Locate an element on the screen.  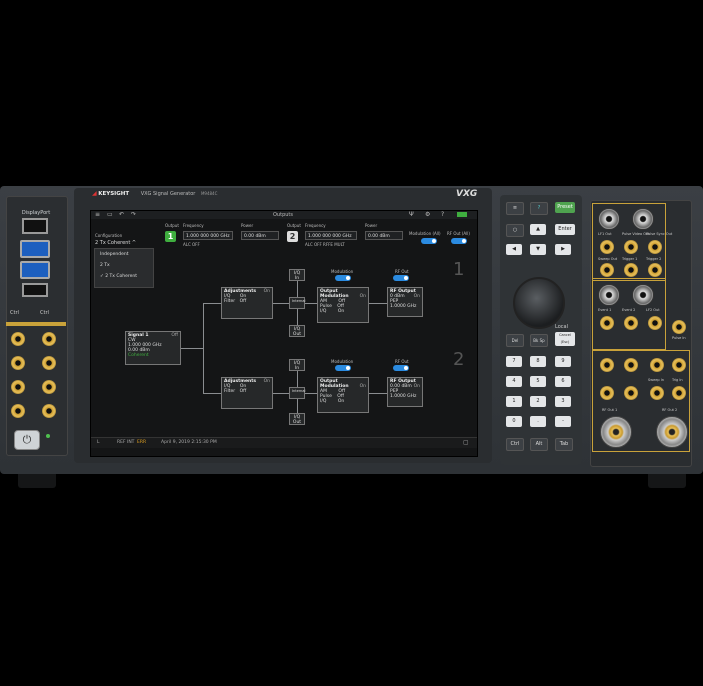
arrow-left-key: ◀ is located at coordinates (514, 249).